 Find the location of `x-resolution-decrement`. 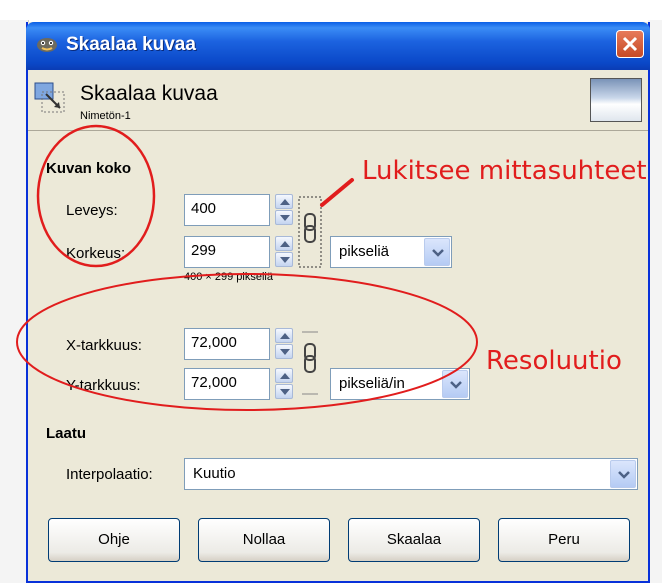

x-resolution-decrement is located at coordinates (284, 351).